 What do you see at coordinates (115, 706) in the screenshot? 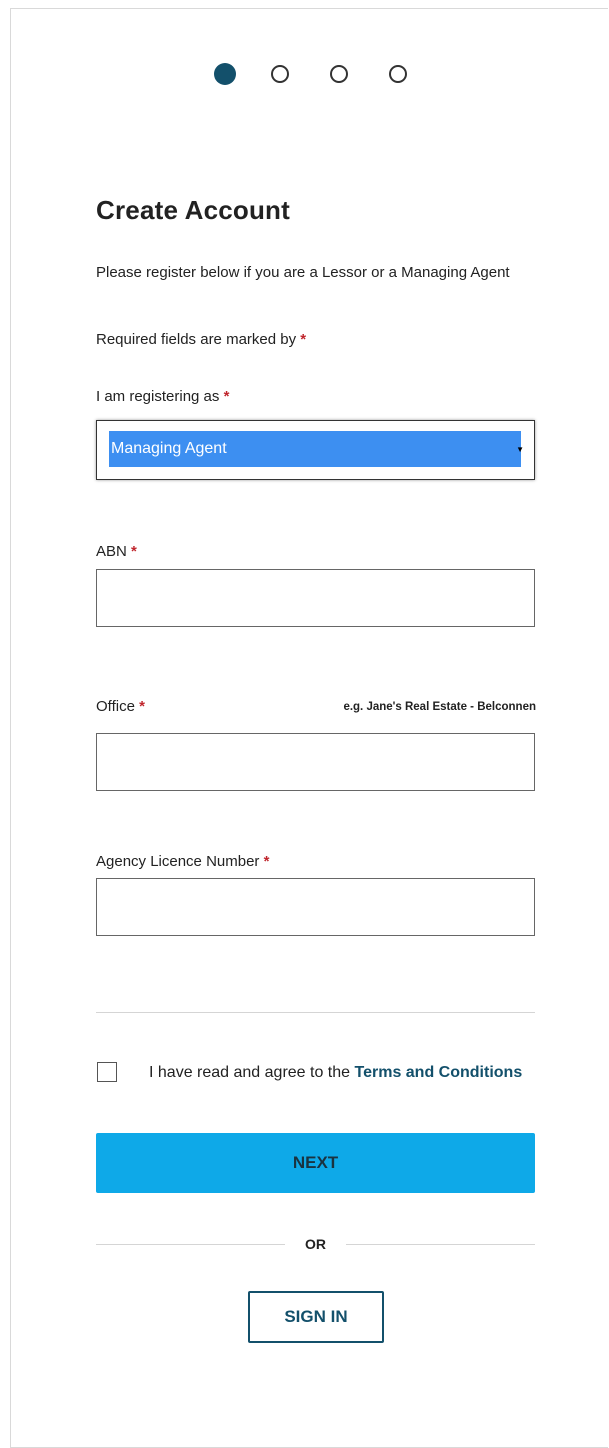
I see `office-label-text: Office` at bounding box center [115, 706].